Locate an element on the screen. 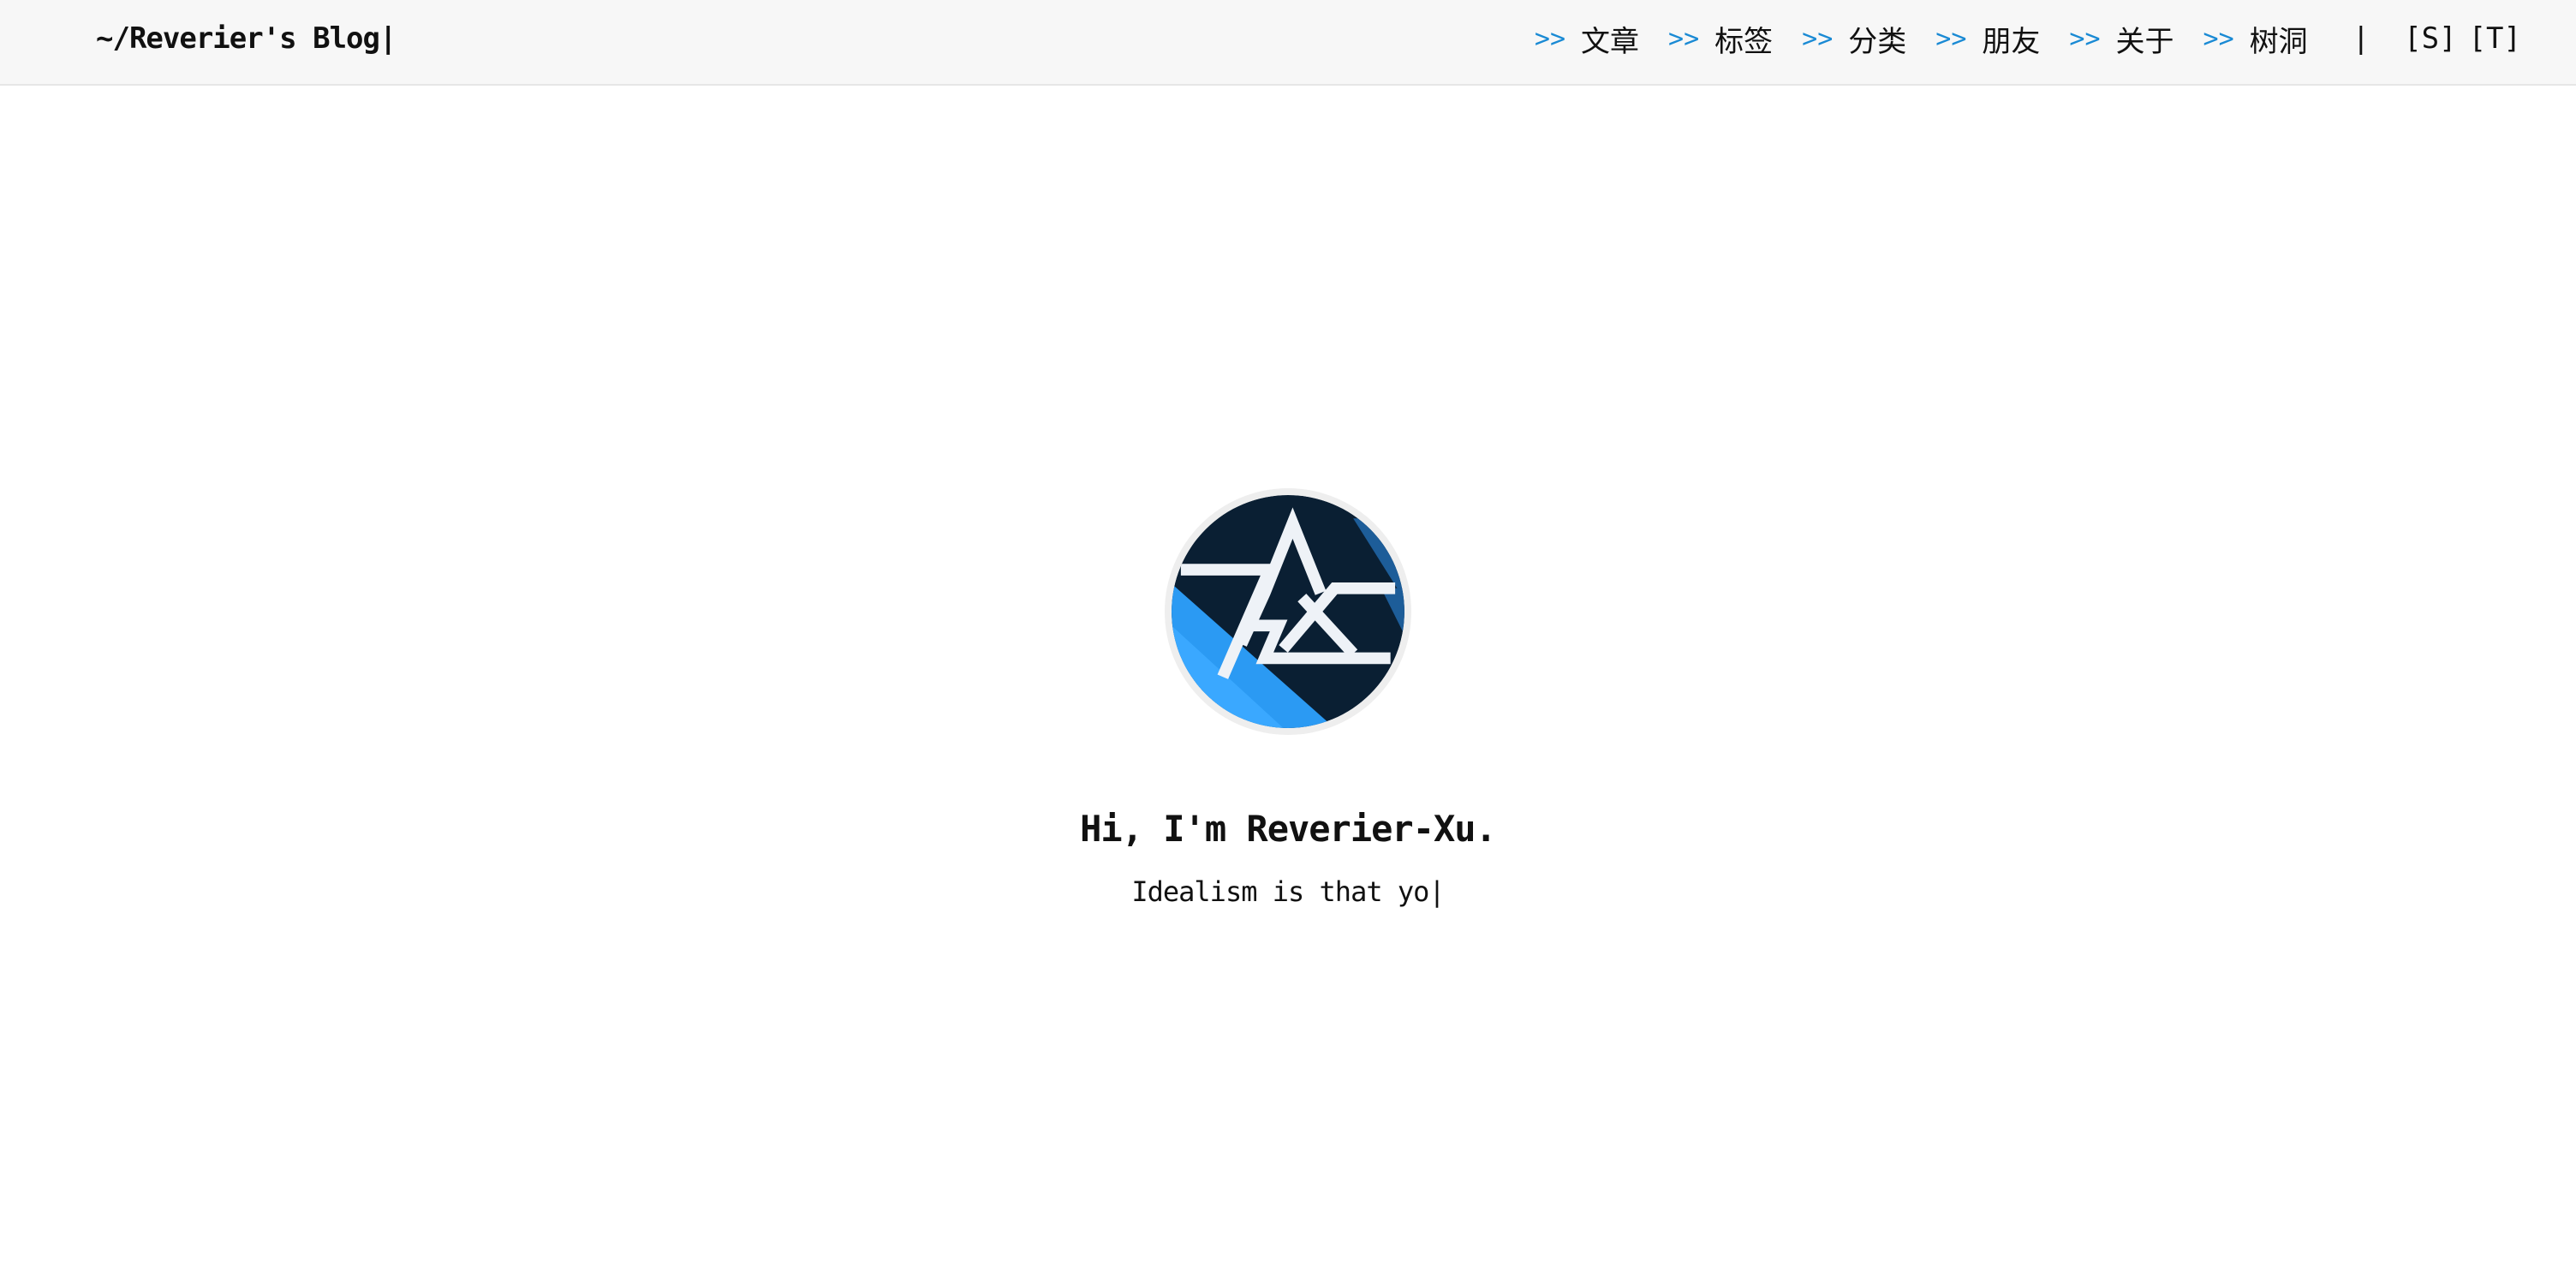 The width and height of the screenshot is (2576, 1266). nav-item-articles: >> 文章 is located at coordinates (1587, 39).